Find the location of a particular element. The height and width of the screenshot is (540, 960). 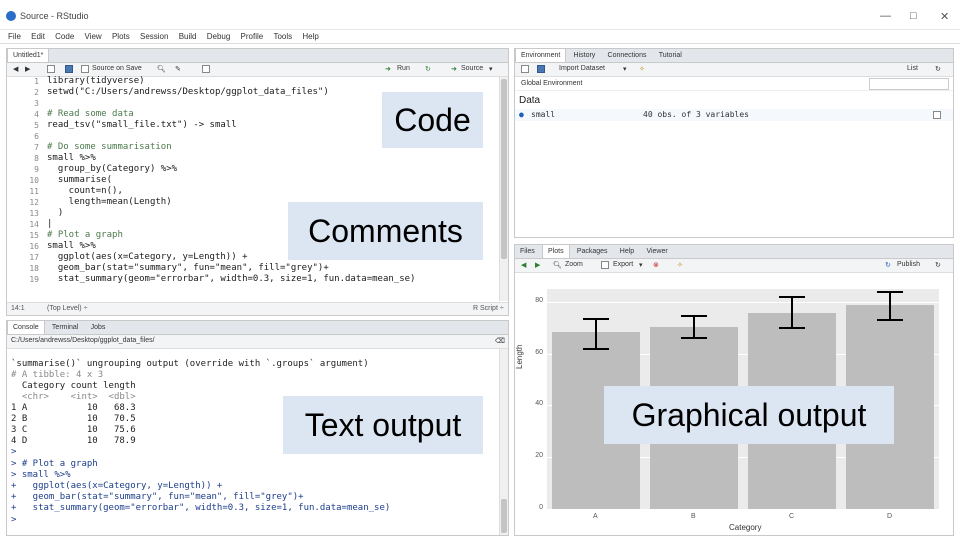

view-data-icon is located at coordinates (937, 114).